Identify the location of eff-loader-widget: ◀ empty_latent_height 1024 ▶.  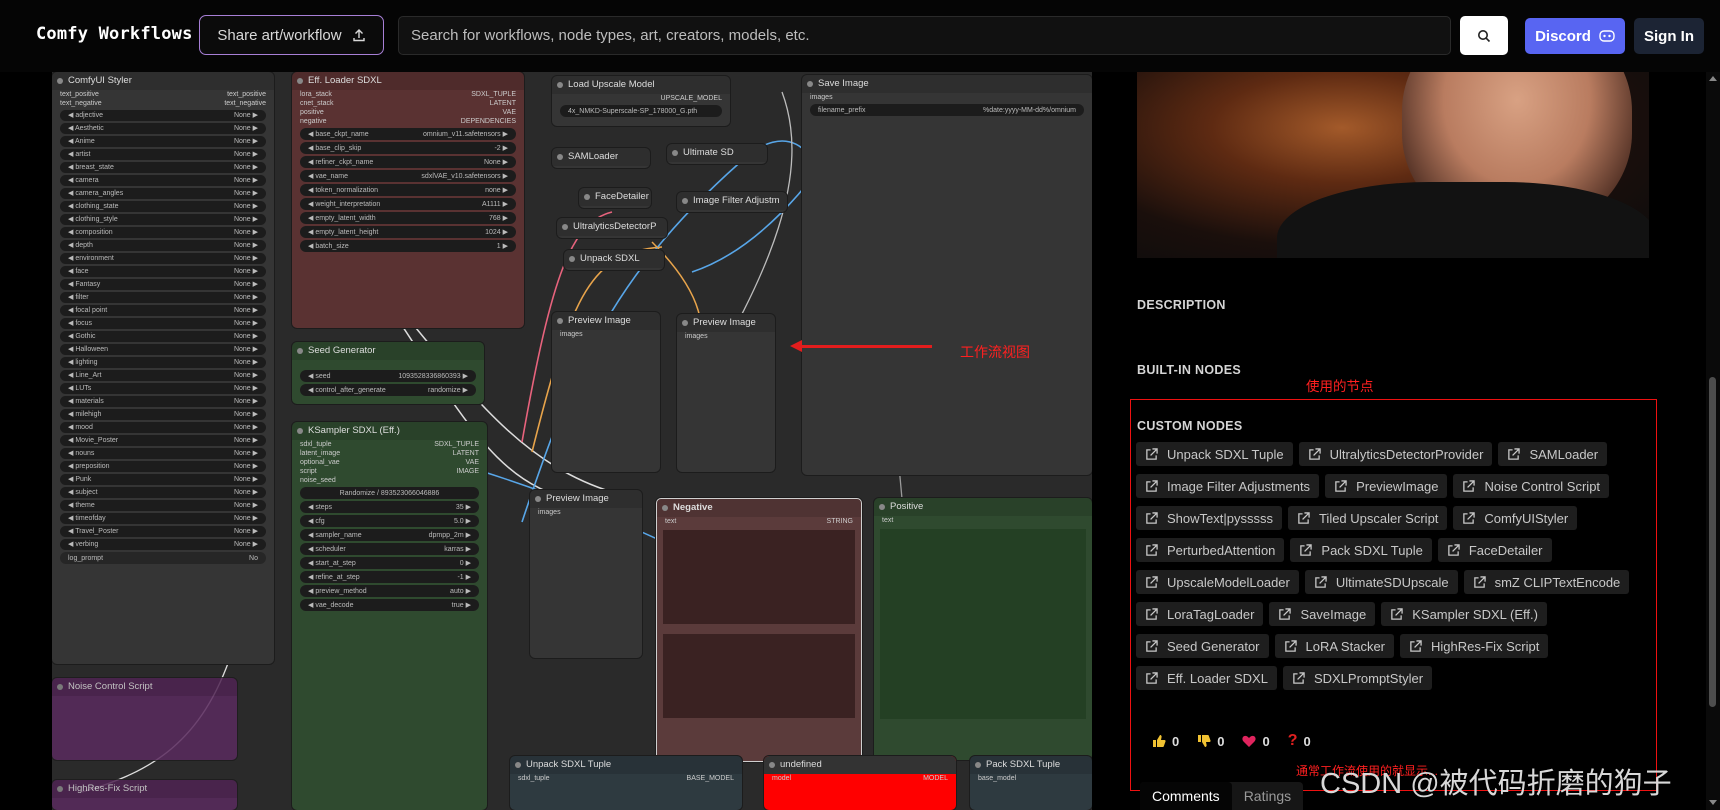
(408, 232).